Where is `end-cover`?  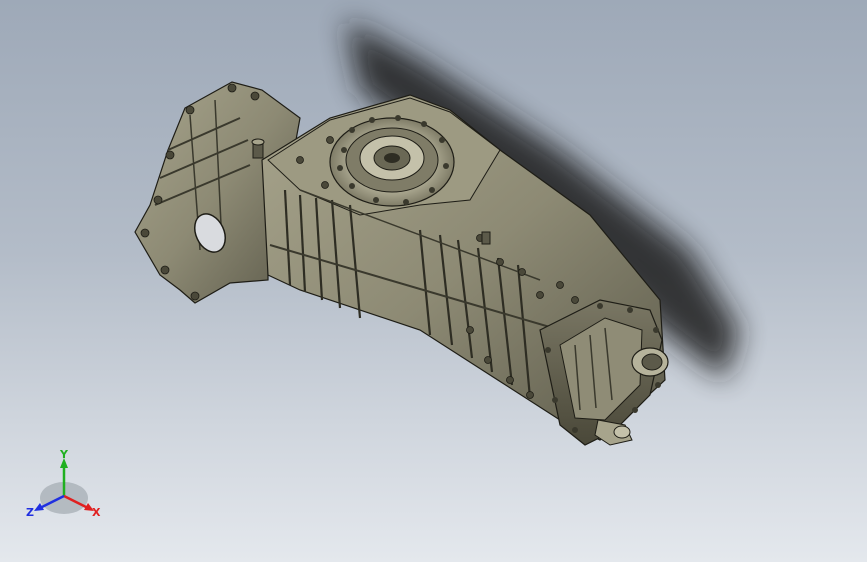
end-cover is located at coordinates (604, 372).